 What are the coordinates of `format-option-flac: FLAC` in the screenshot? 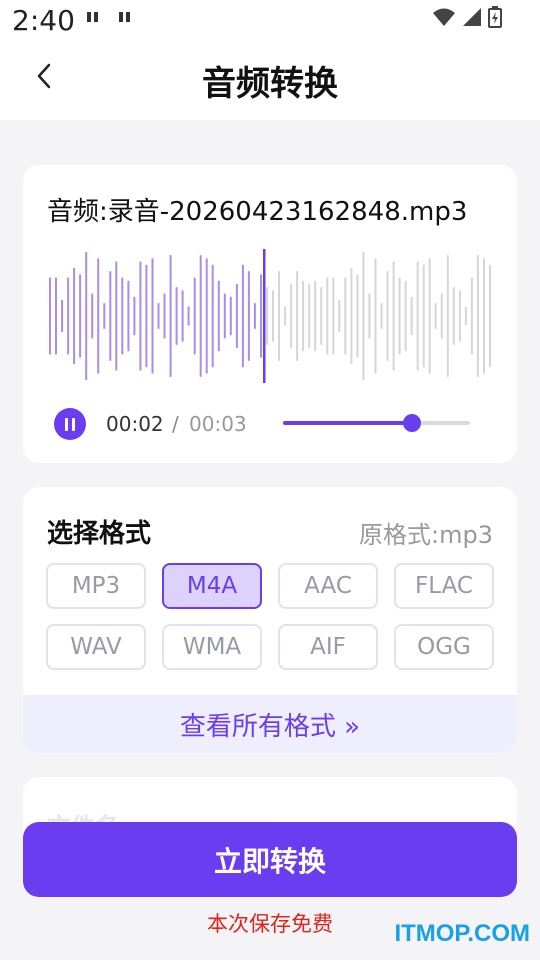 It's located at (444, 586).